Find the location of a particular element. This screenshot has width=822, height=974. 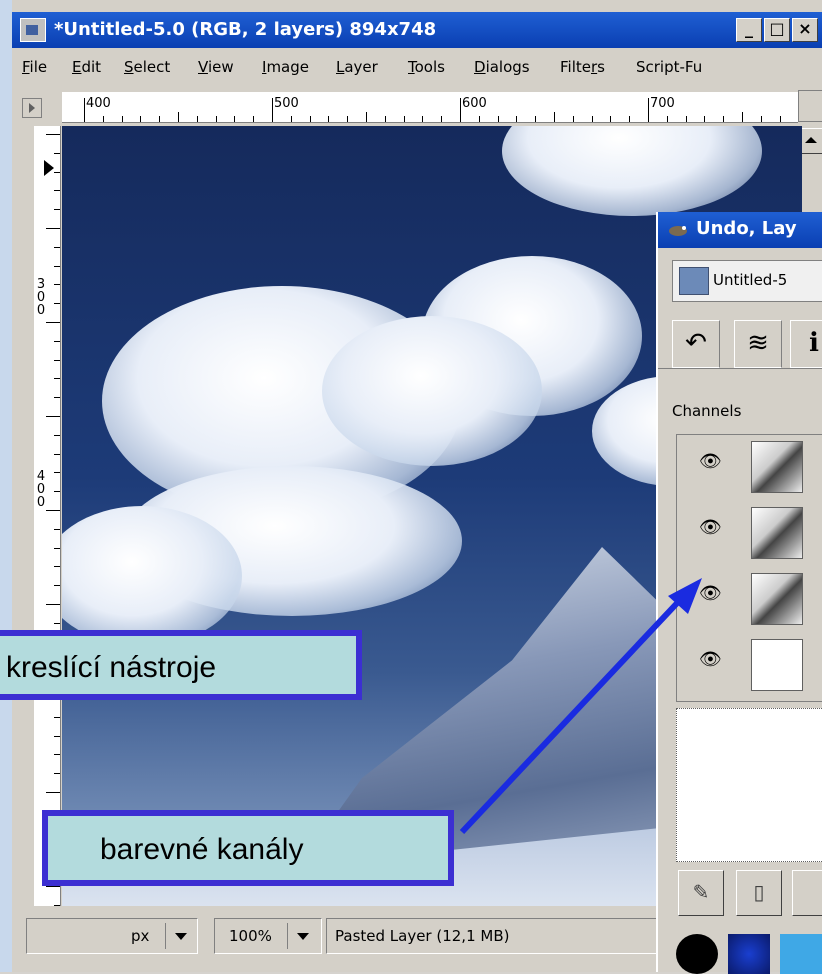

more-button is located at coordinates (807, 893).